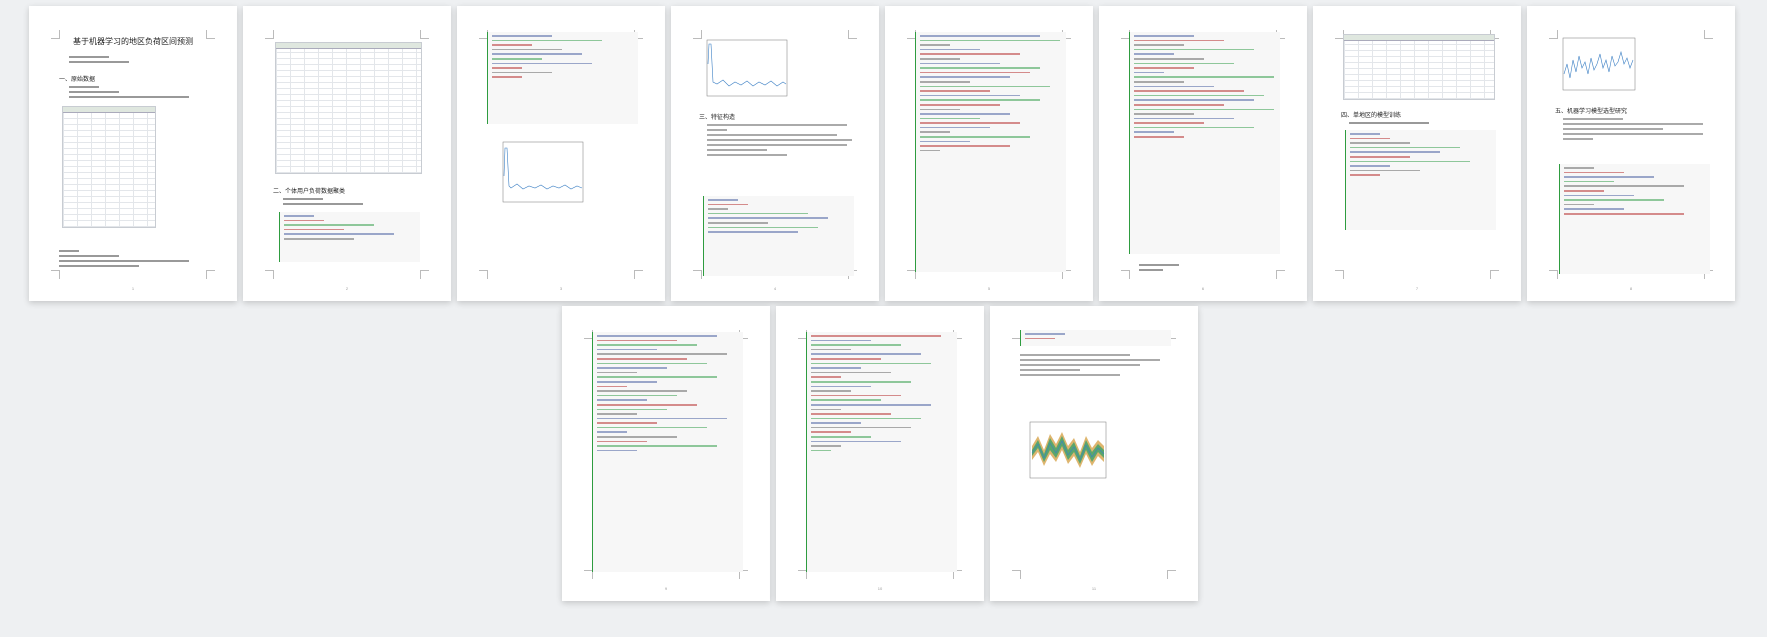  I want to click on document-page: 9, so click(666, 453).